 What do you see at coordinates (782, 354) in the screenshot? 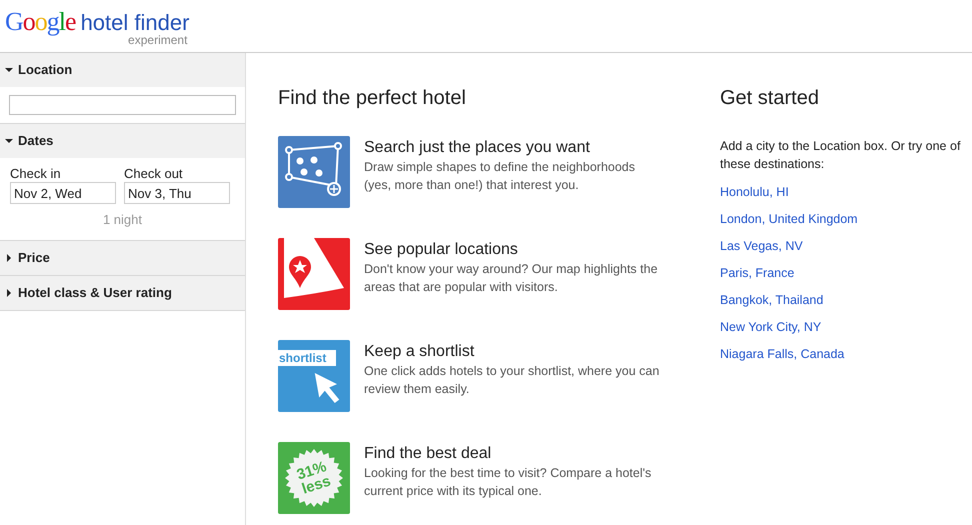
I see `destination-link: Niagara Falls, Canada` at bounding box center [782, 354].